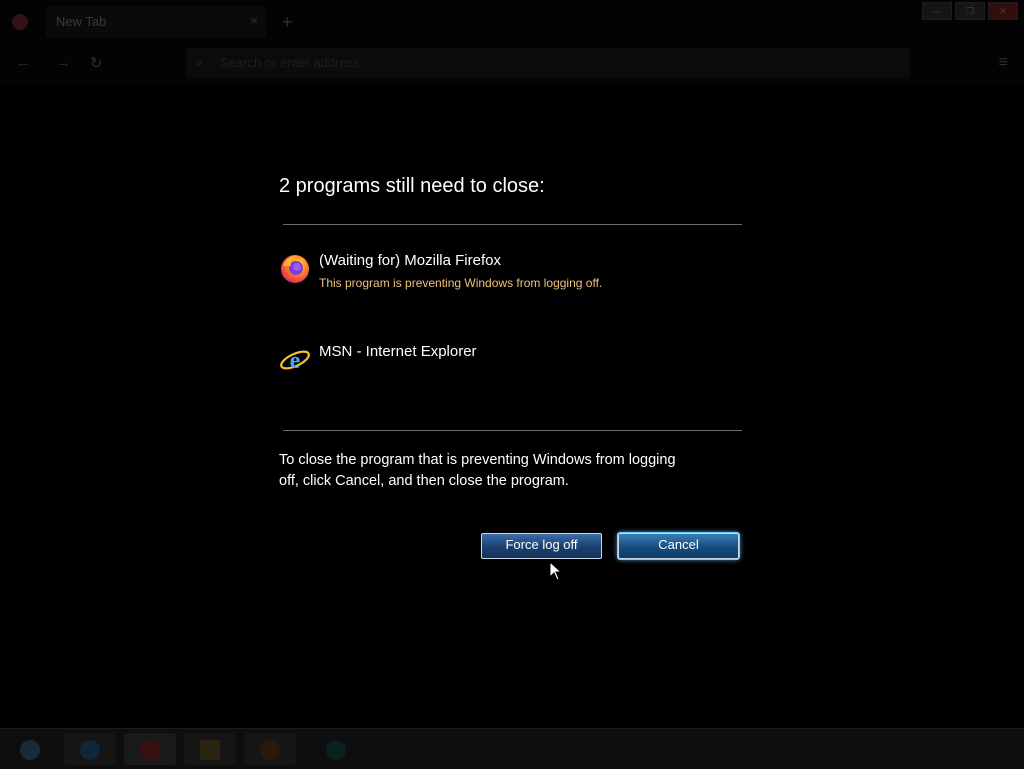  I want to click on program-item-internet-explorer: e MSN - Internet Explorer, so click(511, 363).